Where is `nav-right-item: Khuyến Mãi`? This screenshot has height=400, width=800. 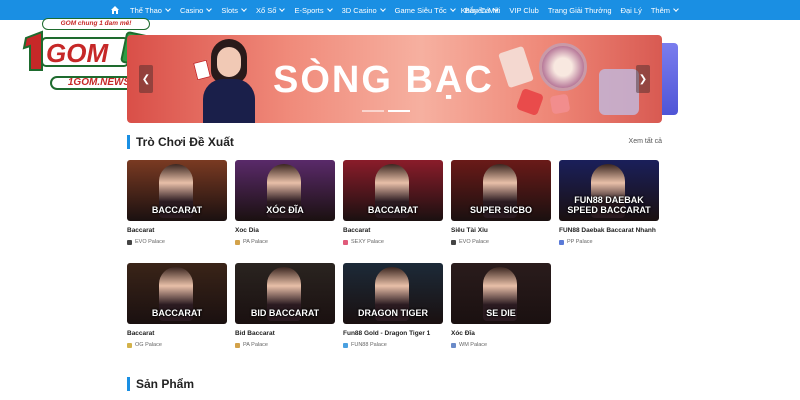
nav-right-item: Khuyến Mãi is located at coordinates (481, 10).